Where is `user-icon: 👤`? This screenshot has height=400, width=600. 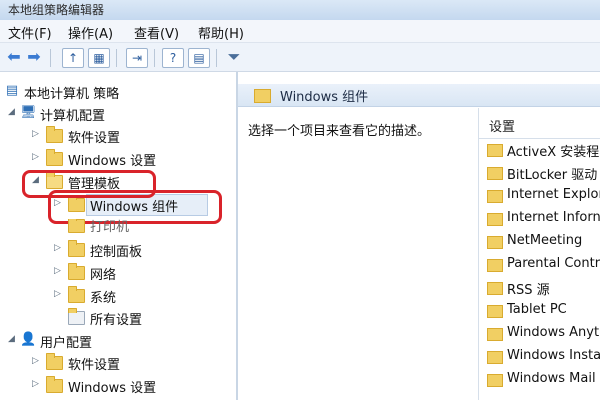 user-icon: 👤 is located at coordinates (28, 339).